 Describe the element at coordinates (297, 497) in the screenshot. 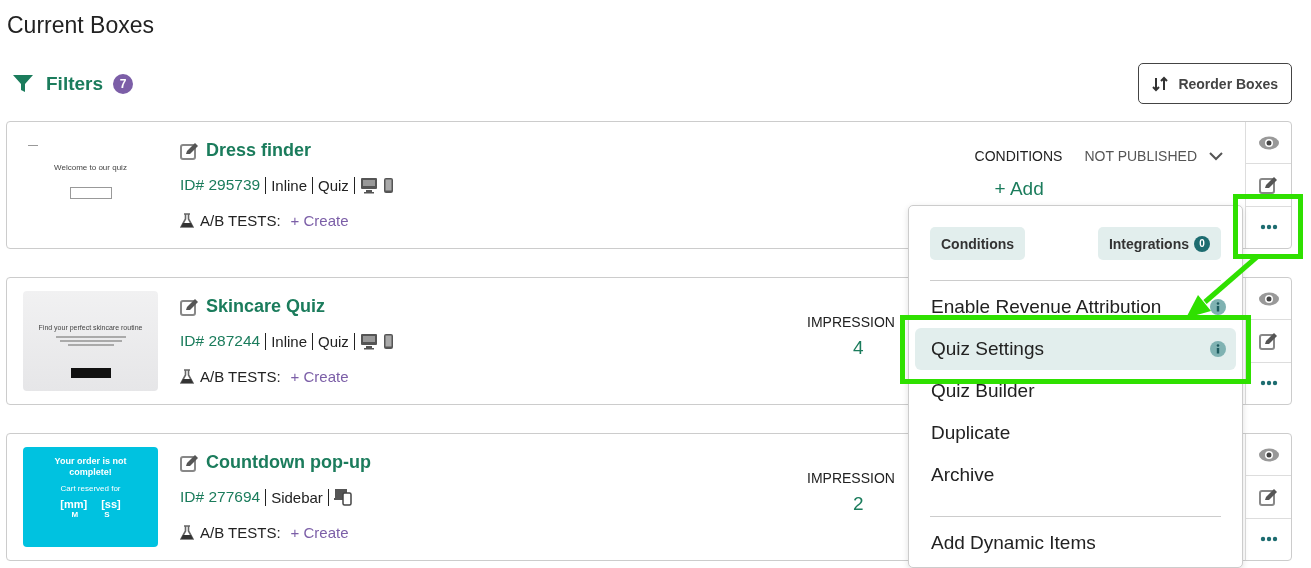

I see `box-meta: Sidebar` at that location.